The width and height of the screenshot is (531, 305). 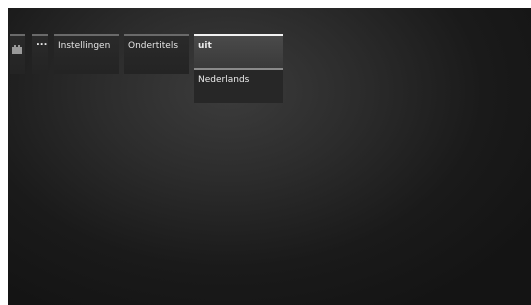 What do you see at coordinates (84, 46) in the screenshot?
I see `settings-label: Instellingen` at bounding box center [84, 46].